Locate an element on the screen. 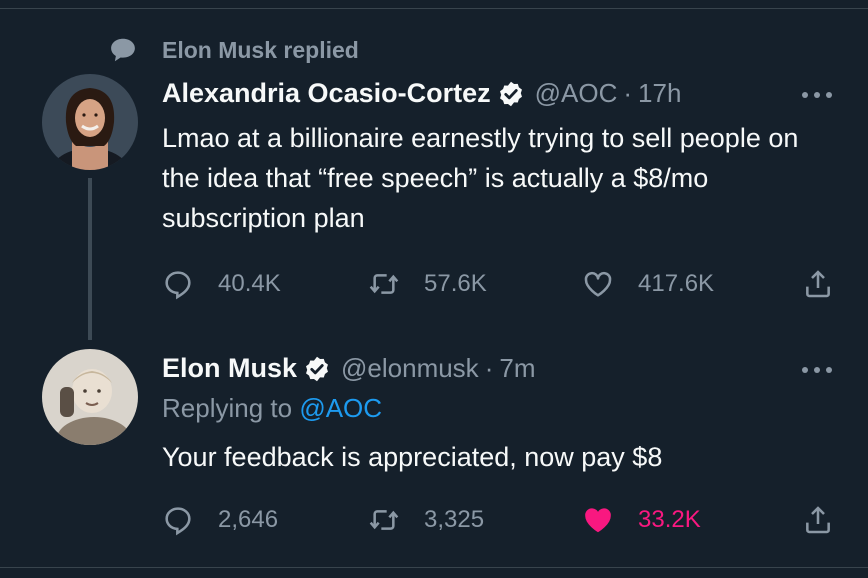 Image resolution: width=868 pixels, height=578 pixels. speech-bubble-icon is located at coordinates (123, 50).